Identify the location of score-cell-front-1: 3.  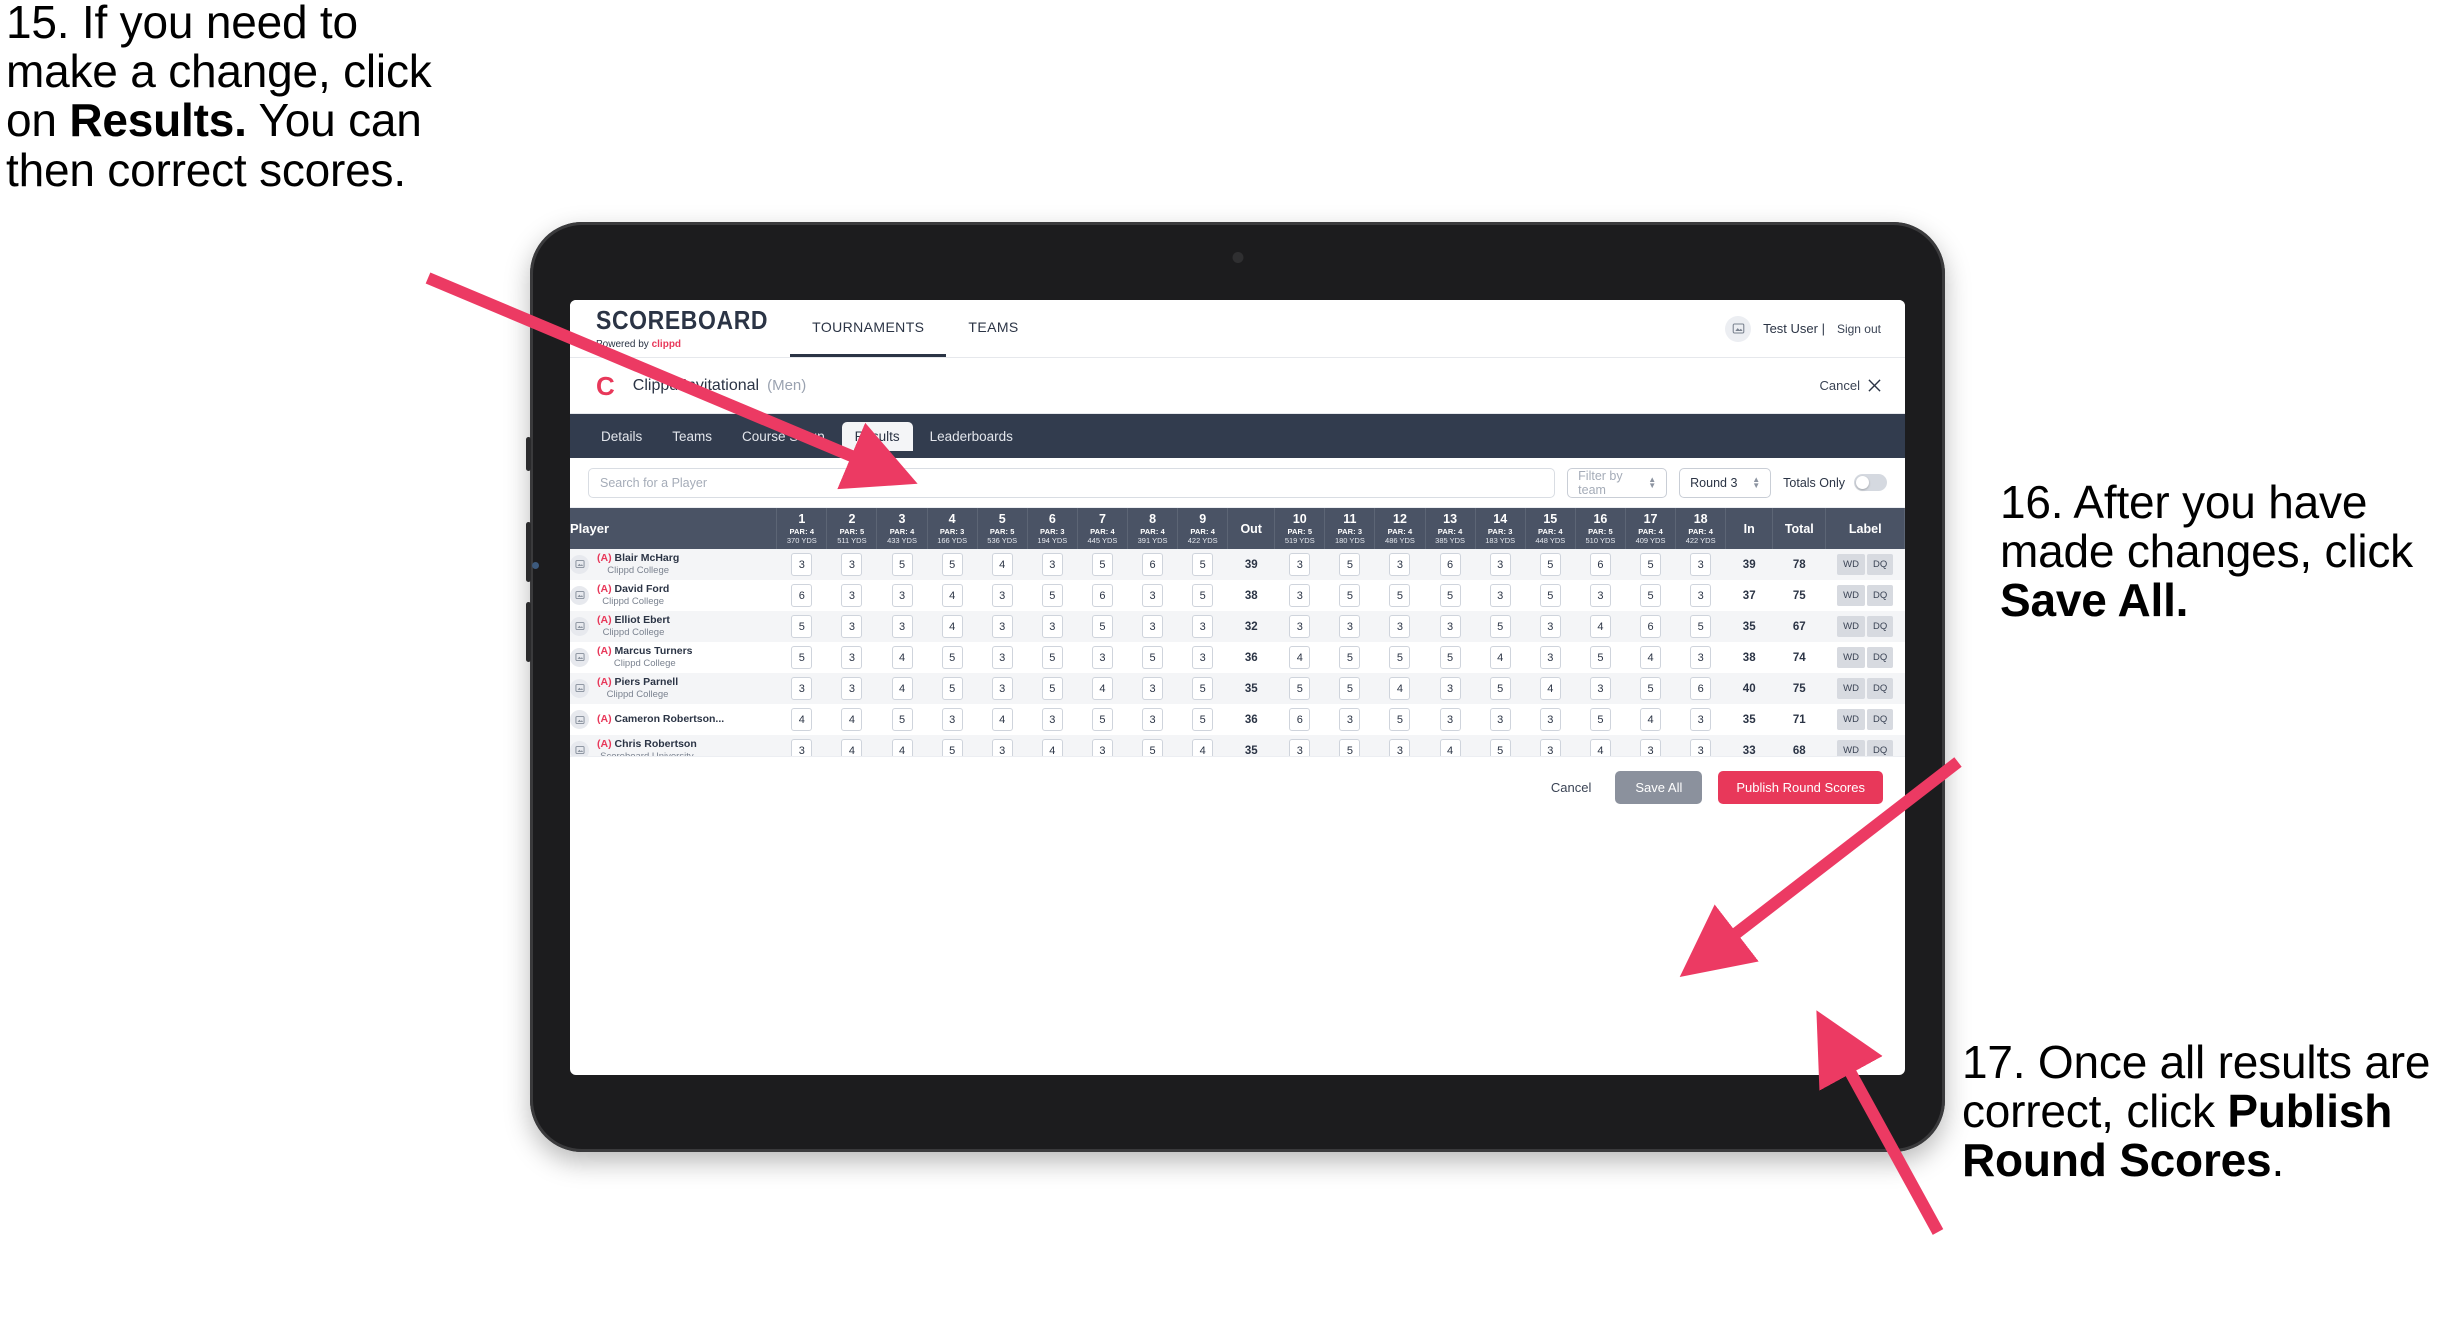
(802, 745).